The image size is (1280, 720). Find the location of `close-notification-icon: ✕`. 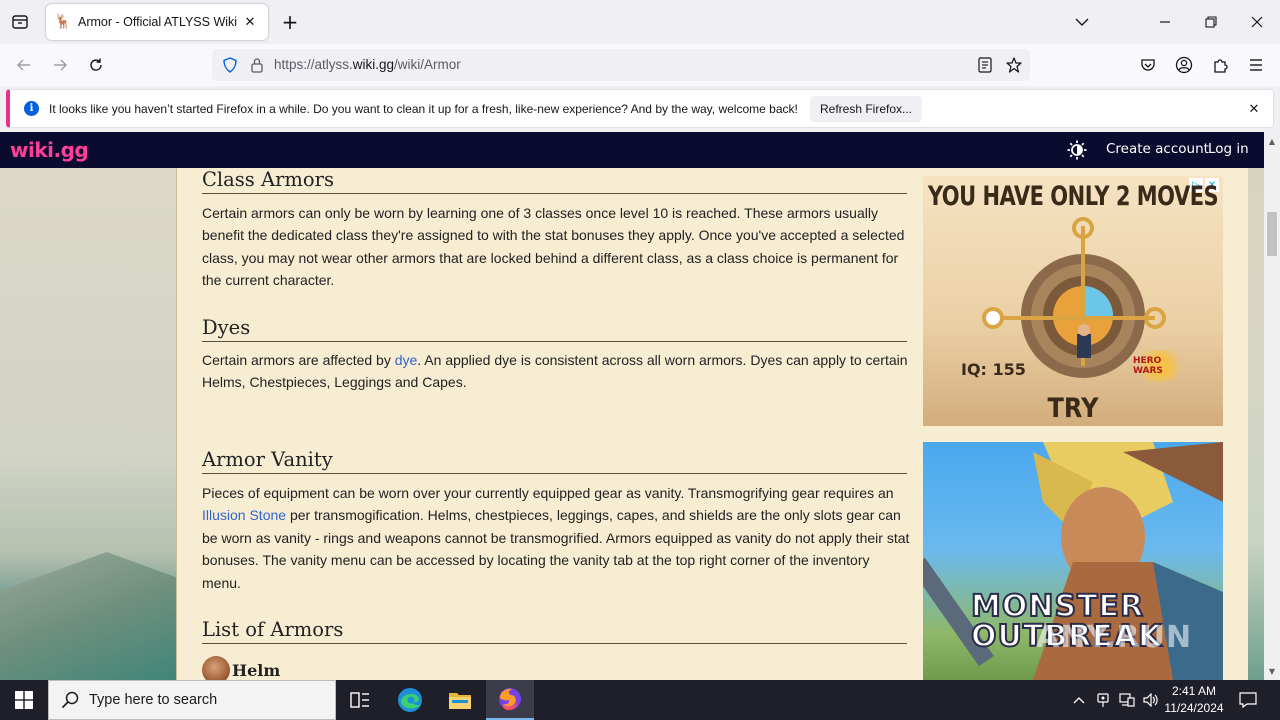

close-notification-icon: ✕ is located at coordinates (1254, 109).